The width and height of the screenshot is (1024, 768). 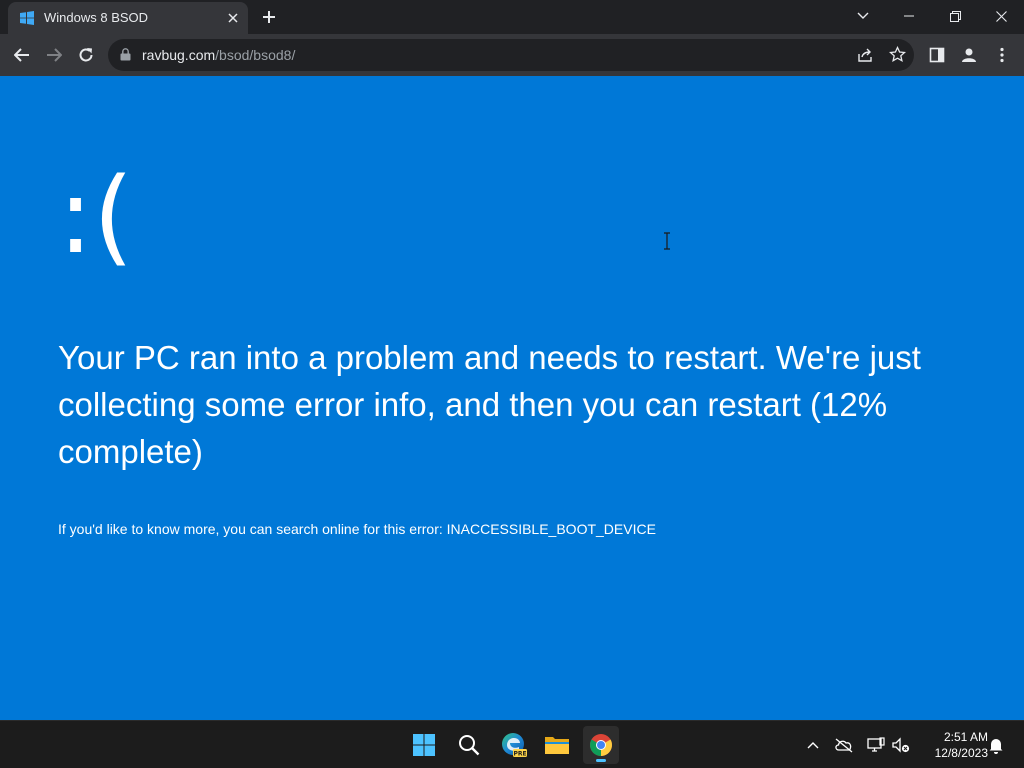 I want to click on minimize-icon, so click(x=909, y=16).